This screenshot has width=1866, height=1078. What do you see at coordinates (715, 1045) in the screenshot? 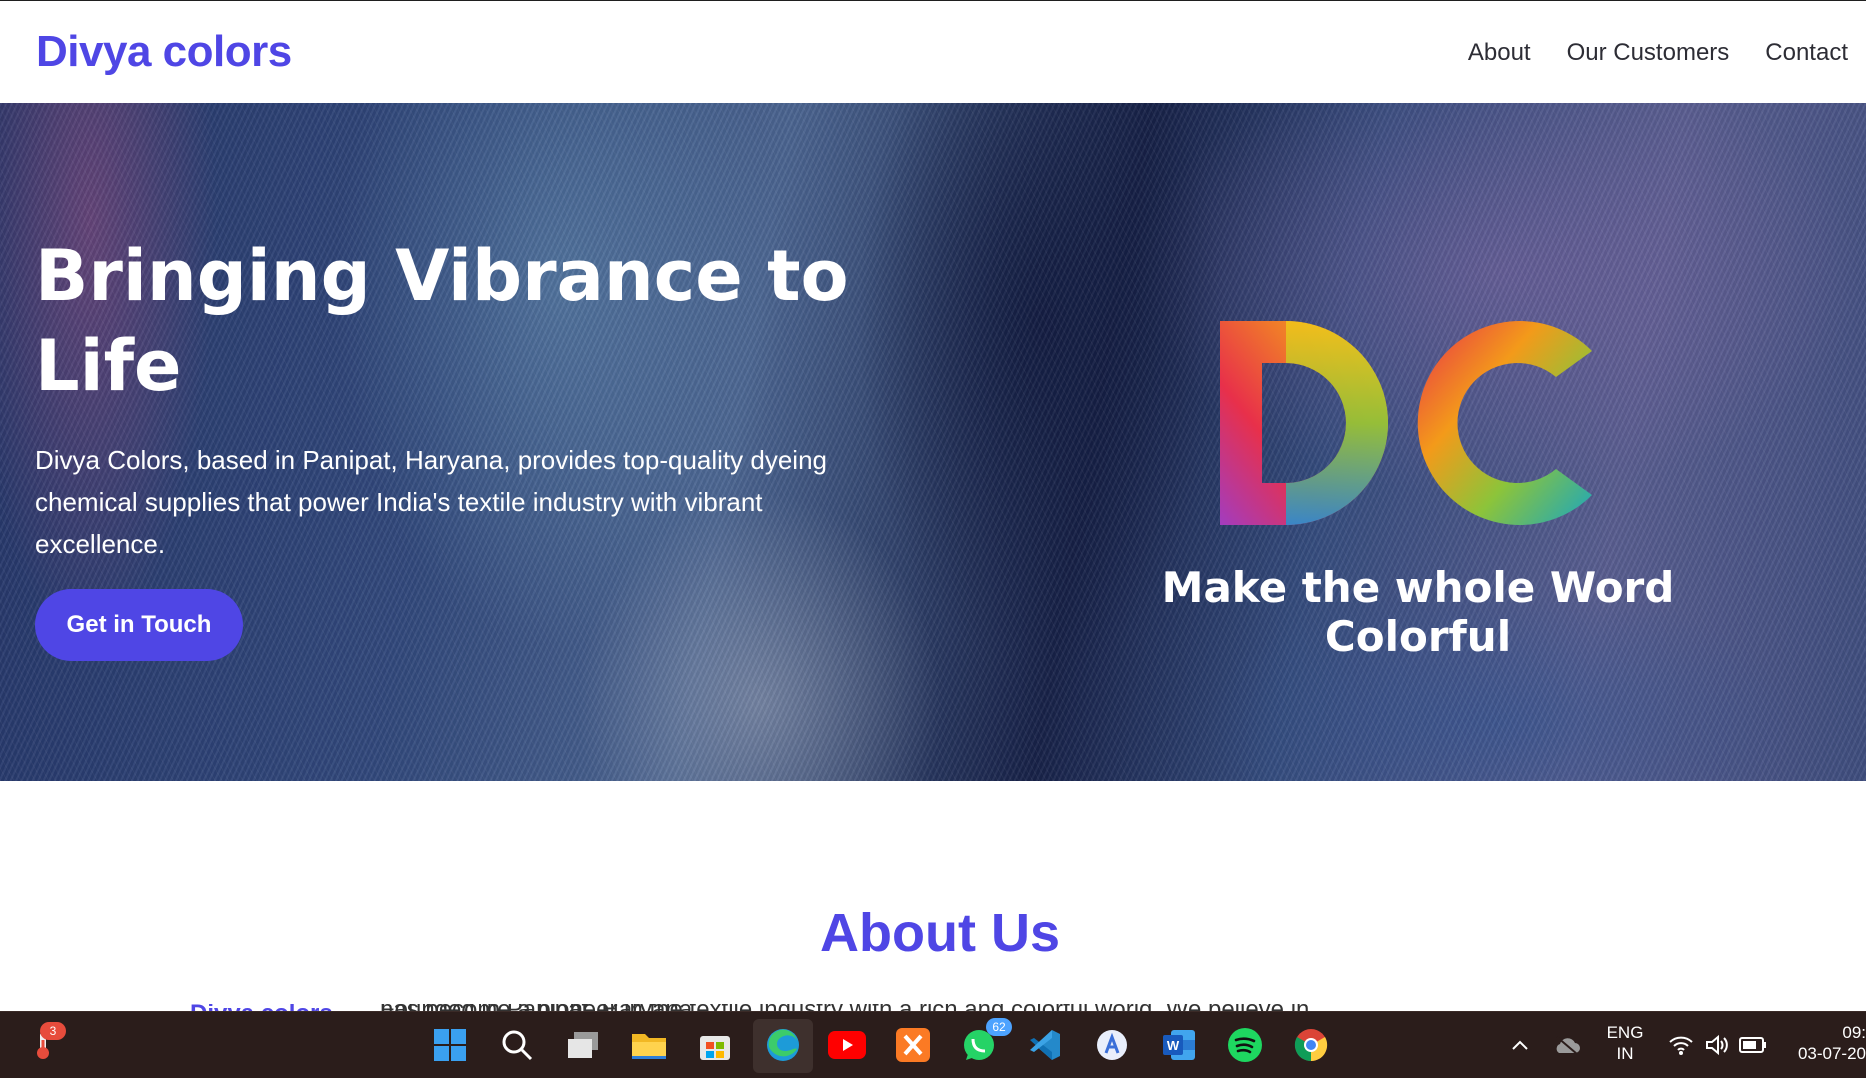
I see `store-icon` at bounding box center [715, 1045].